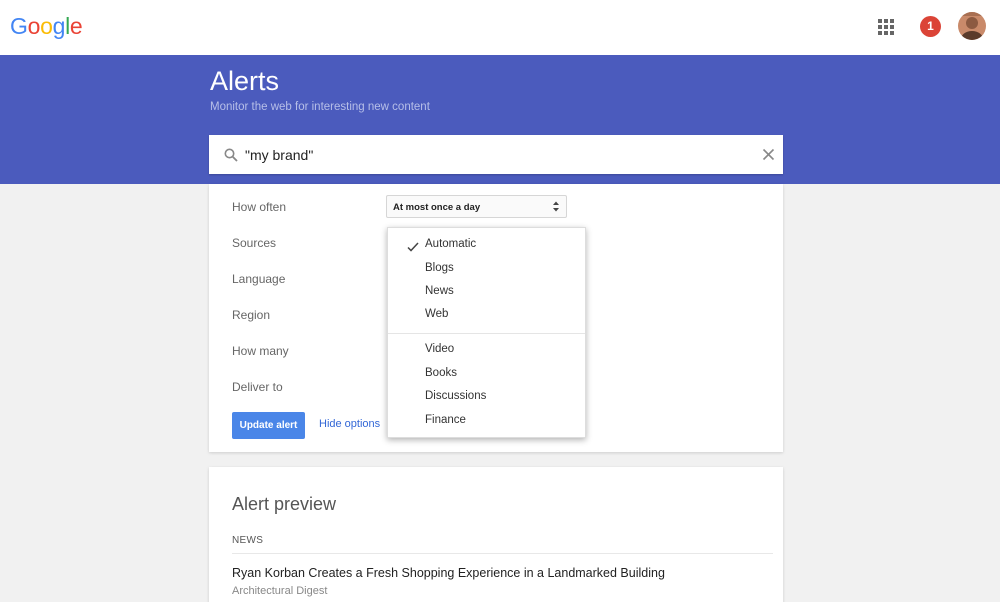  What do you see at coordinates (450, 244) in the screenshot?
I see `source-option-automatic: Automatic` at bounding box center [450, 244].